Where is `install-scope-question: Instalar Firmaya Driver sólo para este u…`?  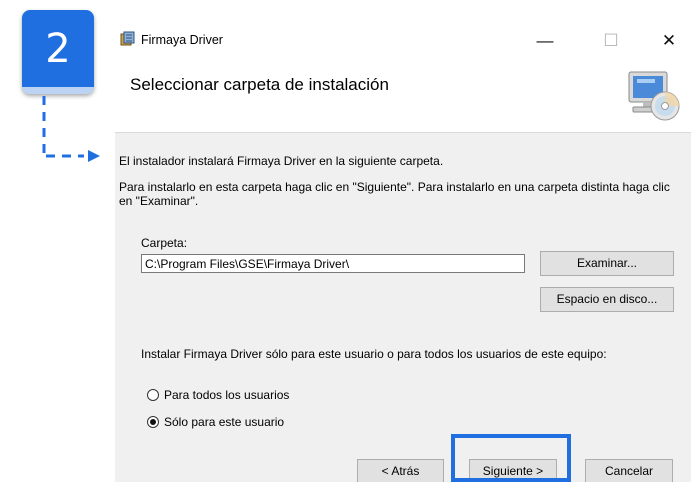 install-scope-question: Instalar Firmaya Driver sólo para este u… is located at coordinates (374, 354).